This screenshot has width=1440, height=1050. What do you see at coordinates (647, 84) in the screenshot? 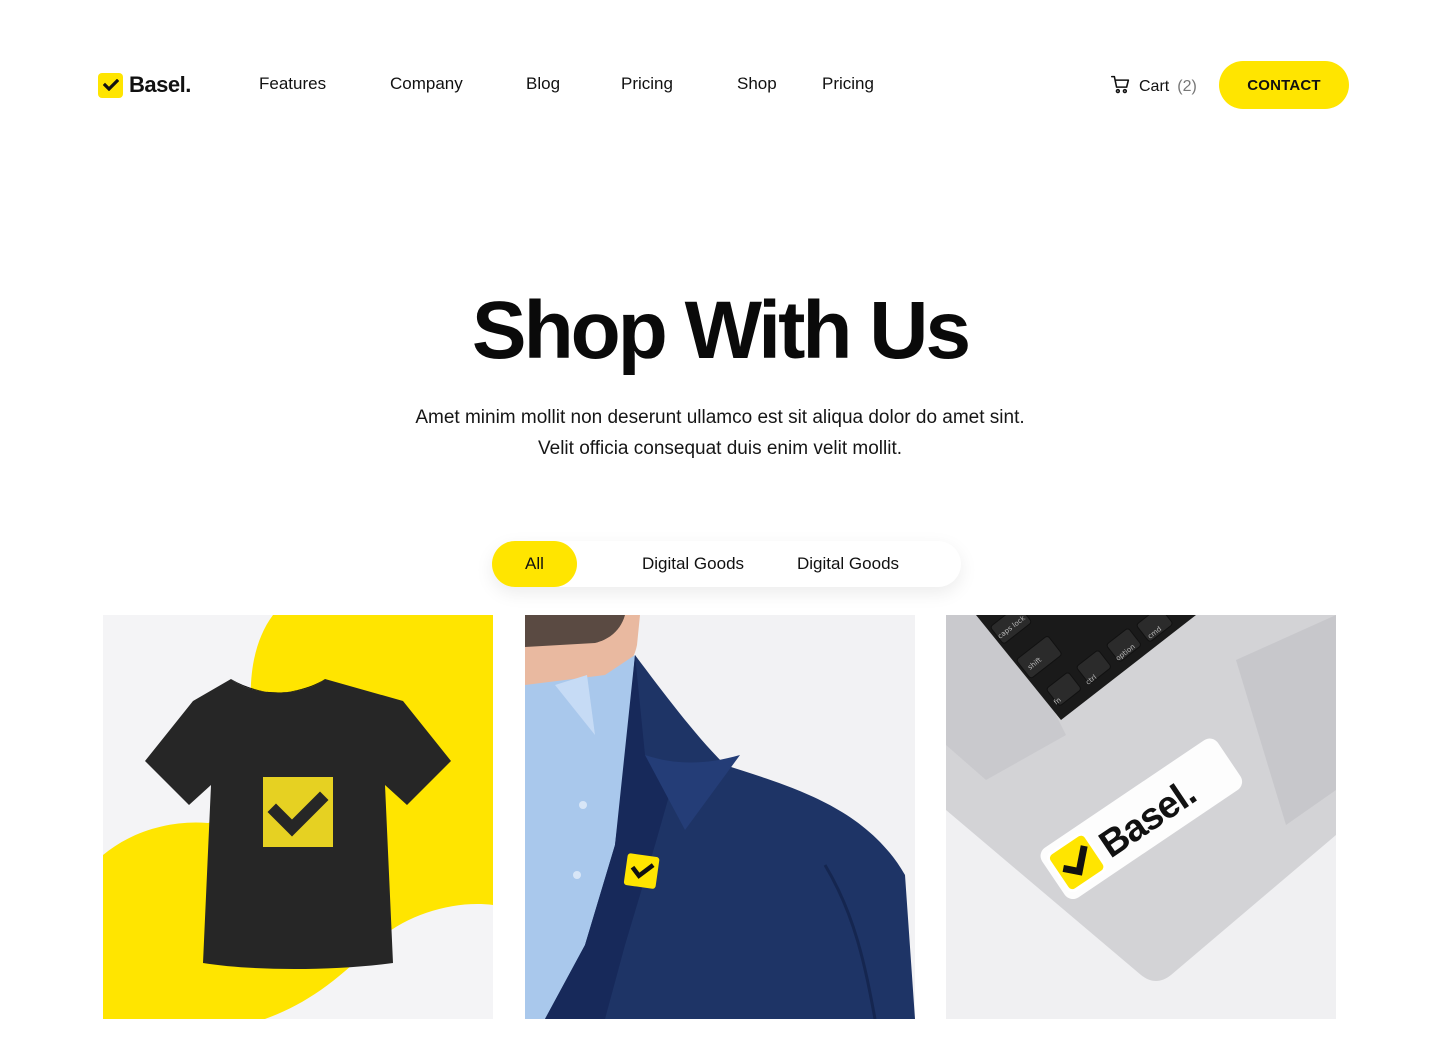
I see `nav-item-pricing: Pricing` at bounding box center [647, 84].